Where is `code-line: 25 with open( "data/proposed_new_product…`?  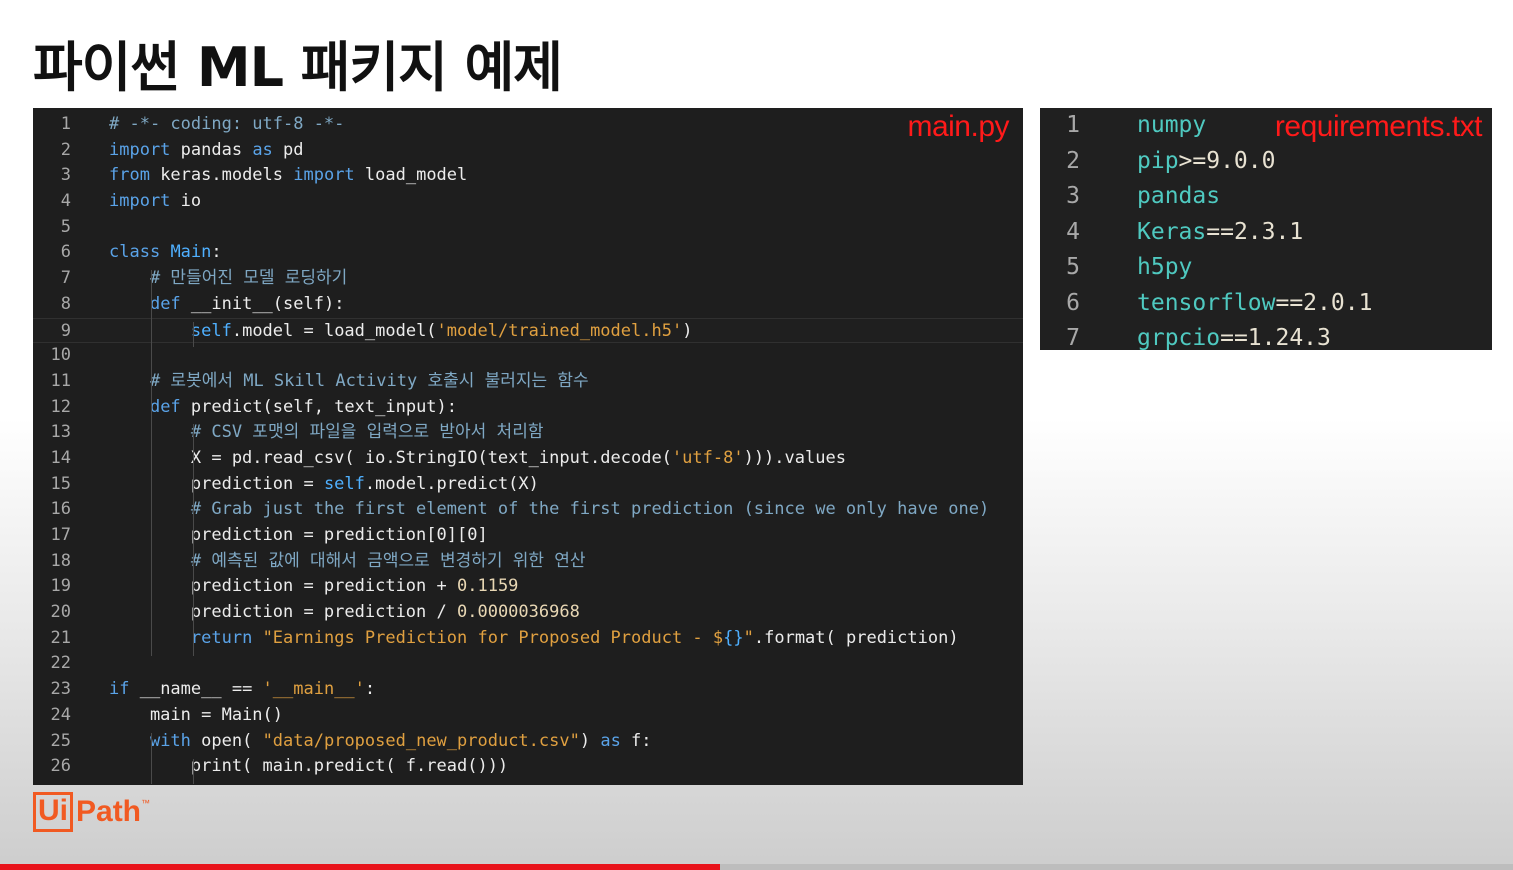
code-line: 25 with open( "data/proposed_new_product… is located at coordinates (528, 742).